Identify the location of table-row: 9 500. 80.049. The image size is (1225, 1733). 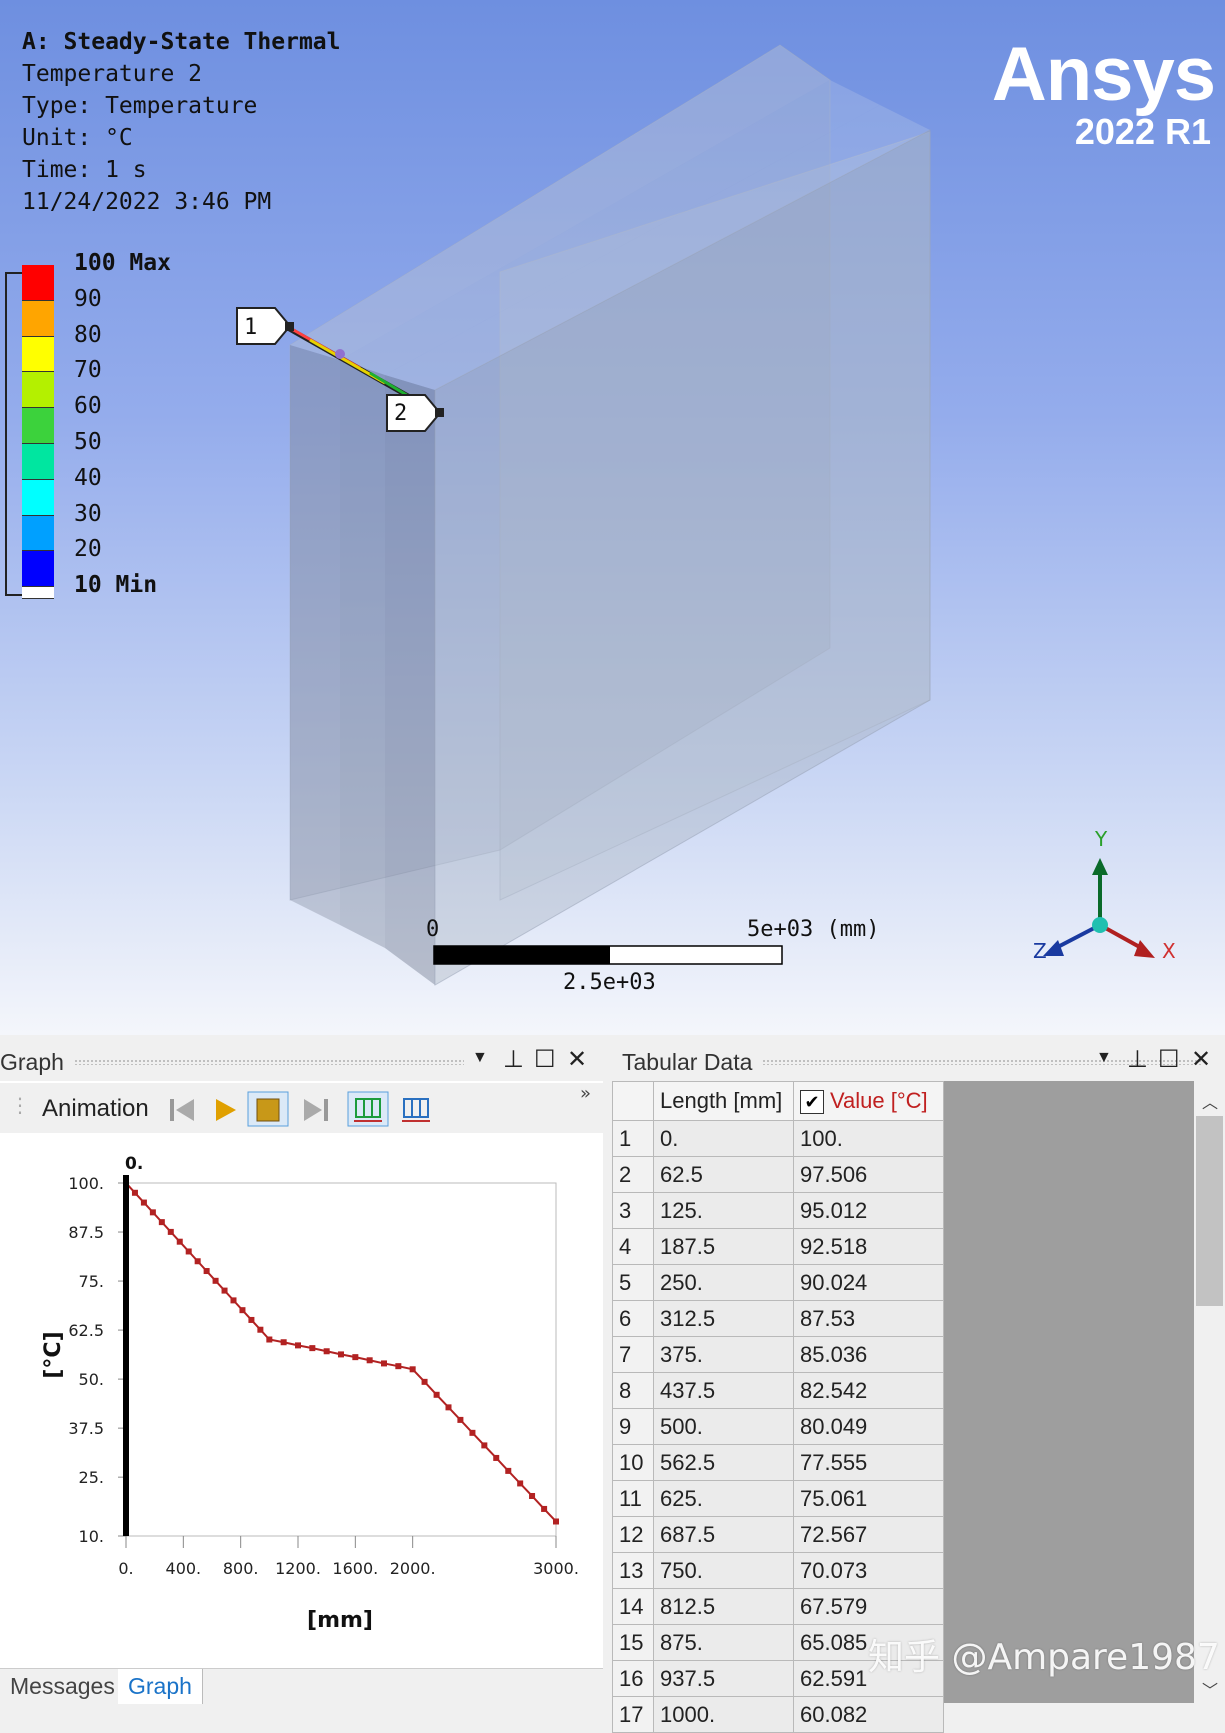
(778, 1426).